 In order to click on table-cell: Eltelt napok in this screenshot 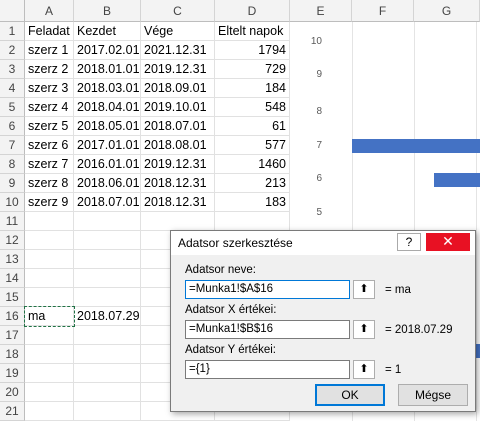, I will do `click(252, 31)`.